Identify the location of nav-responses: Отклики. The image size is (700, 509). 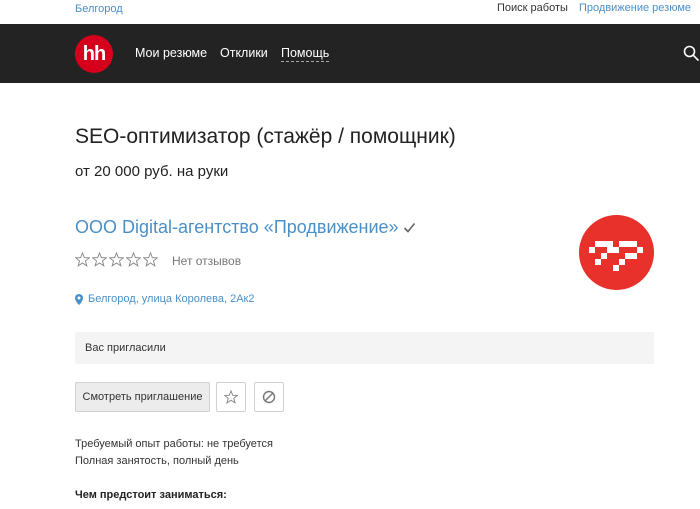
(244, 53).